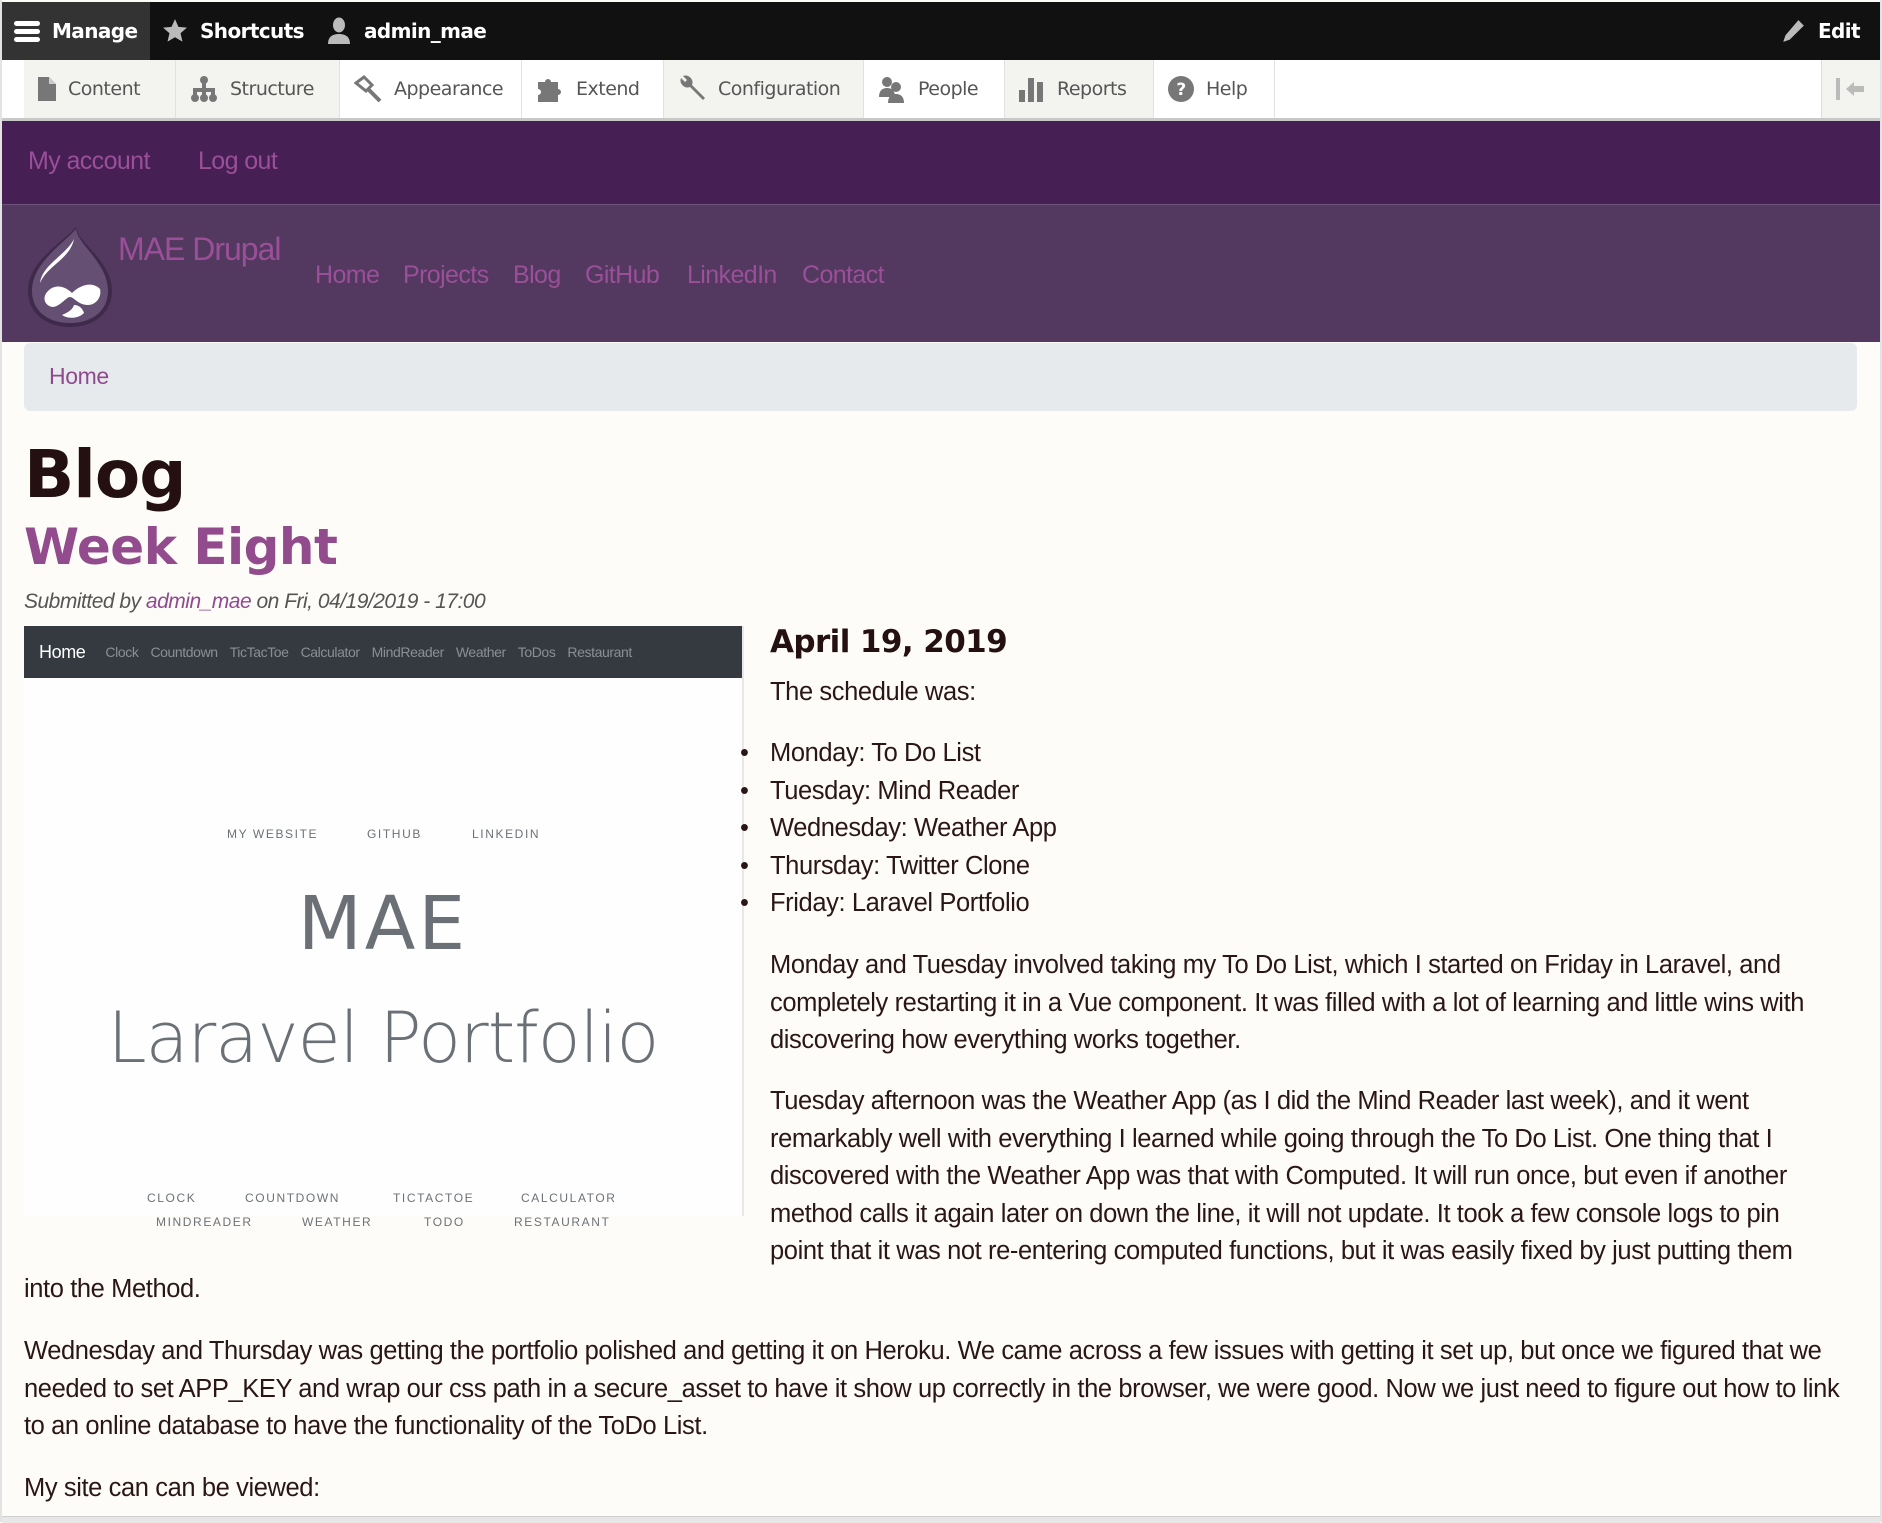 This screenshot has width=1882, height=1523. I want to click on image-bottom-link: WEATHER, so click(337, 1222).